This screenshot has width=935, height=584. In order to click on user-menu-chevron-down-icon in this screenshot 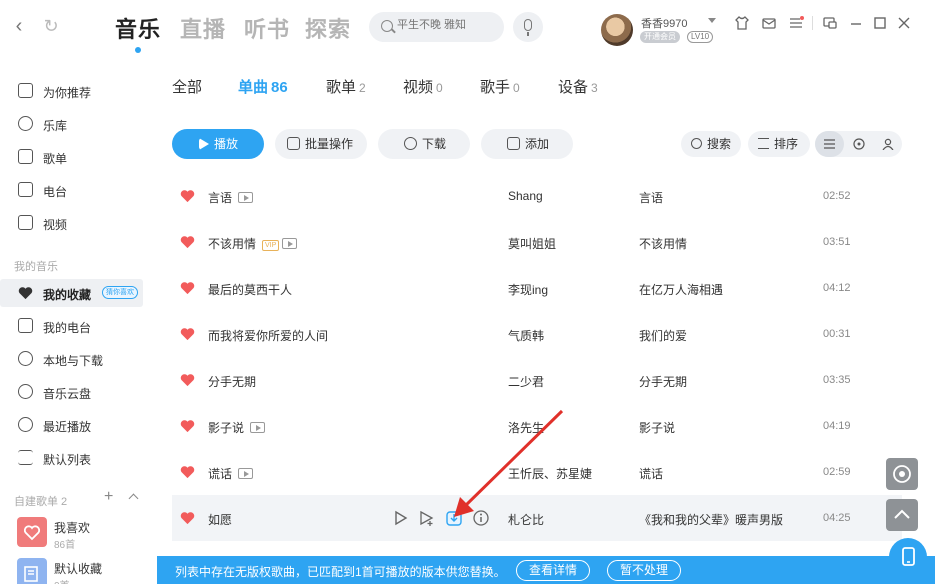, I will do `click(712, 20)`.